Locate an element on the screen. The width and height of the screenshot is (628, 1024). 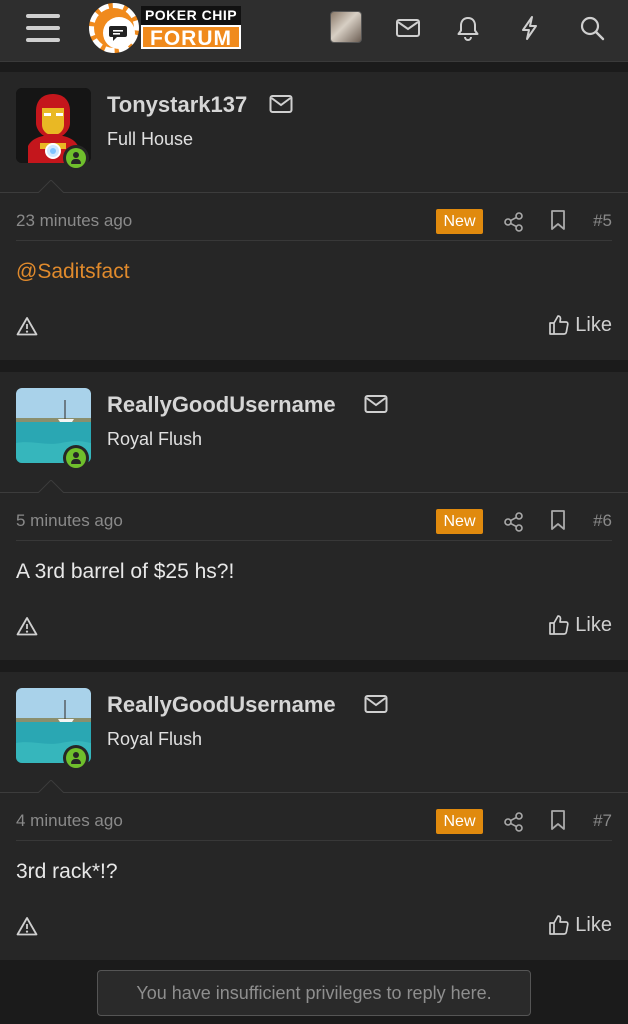
post-time: 4 minutes ago is located at coordinates (69, 821).